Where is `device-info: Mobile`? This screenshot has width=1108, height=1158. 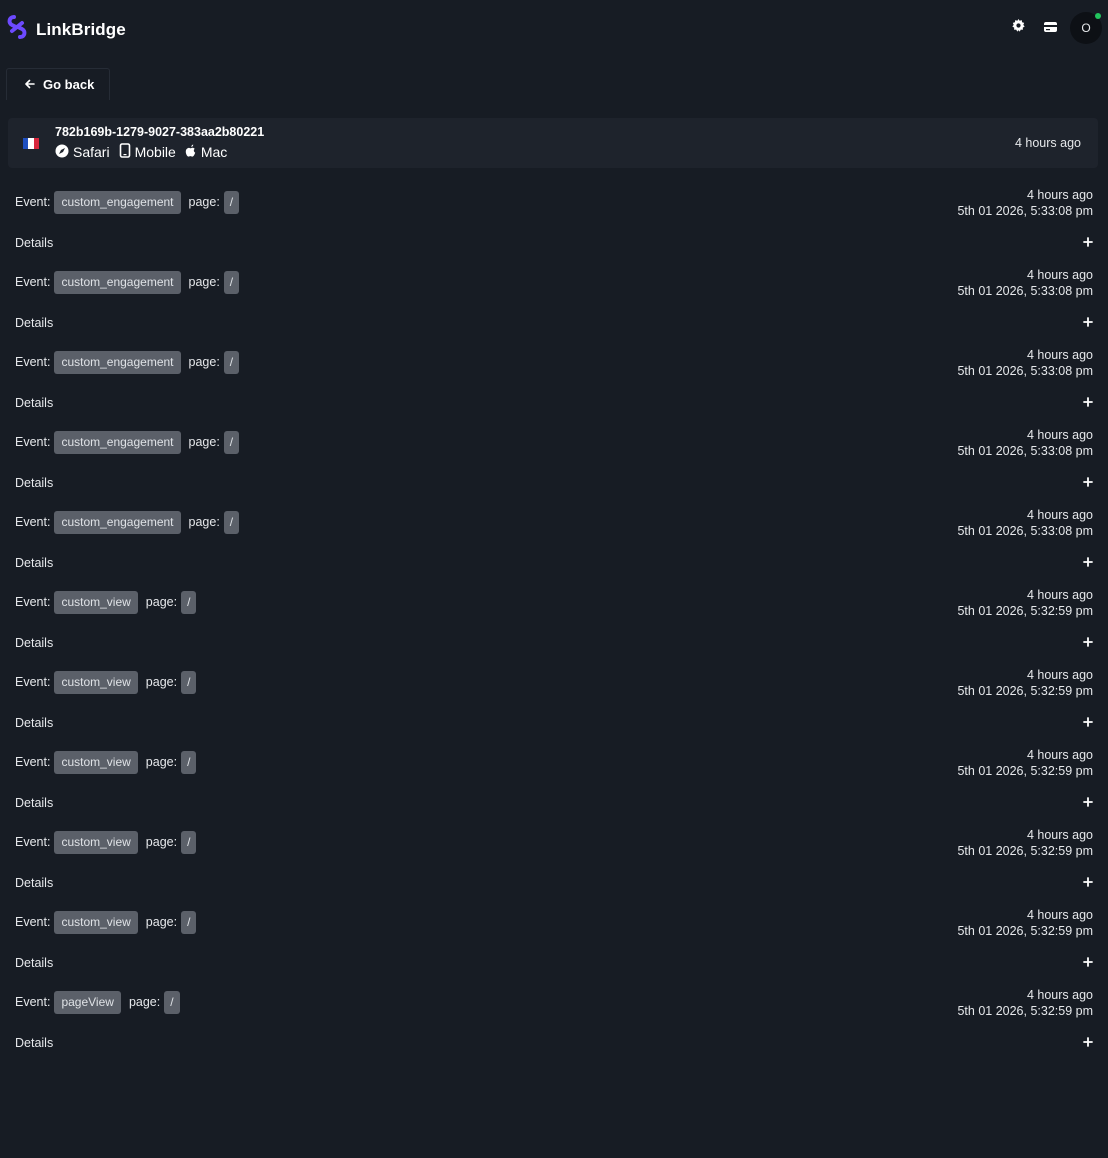
device-info: Mobile is located at coordinates (147, 152).